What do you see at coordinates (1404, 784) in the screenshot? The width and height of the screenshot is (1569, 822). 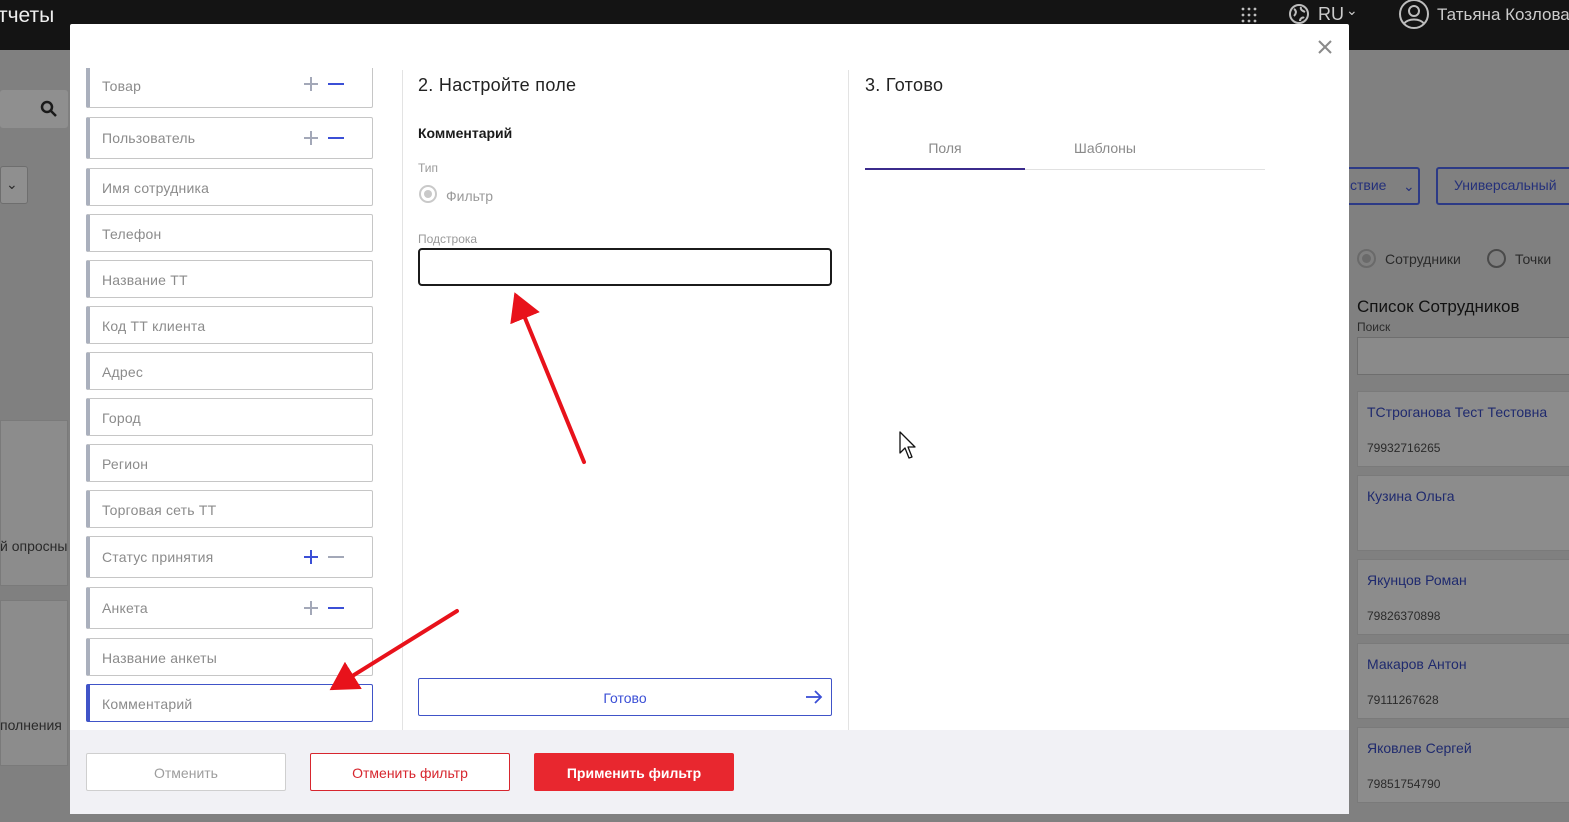 I see `employee-phone: 79851754790` at bounding box center [1404, 784].